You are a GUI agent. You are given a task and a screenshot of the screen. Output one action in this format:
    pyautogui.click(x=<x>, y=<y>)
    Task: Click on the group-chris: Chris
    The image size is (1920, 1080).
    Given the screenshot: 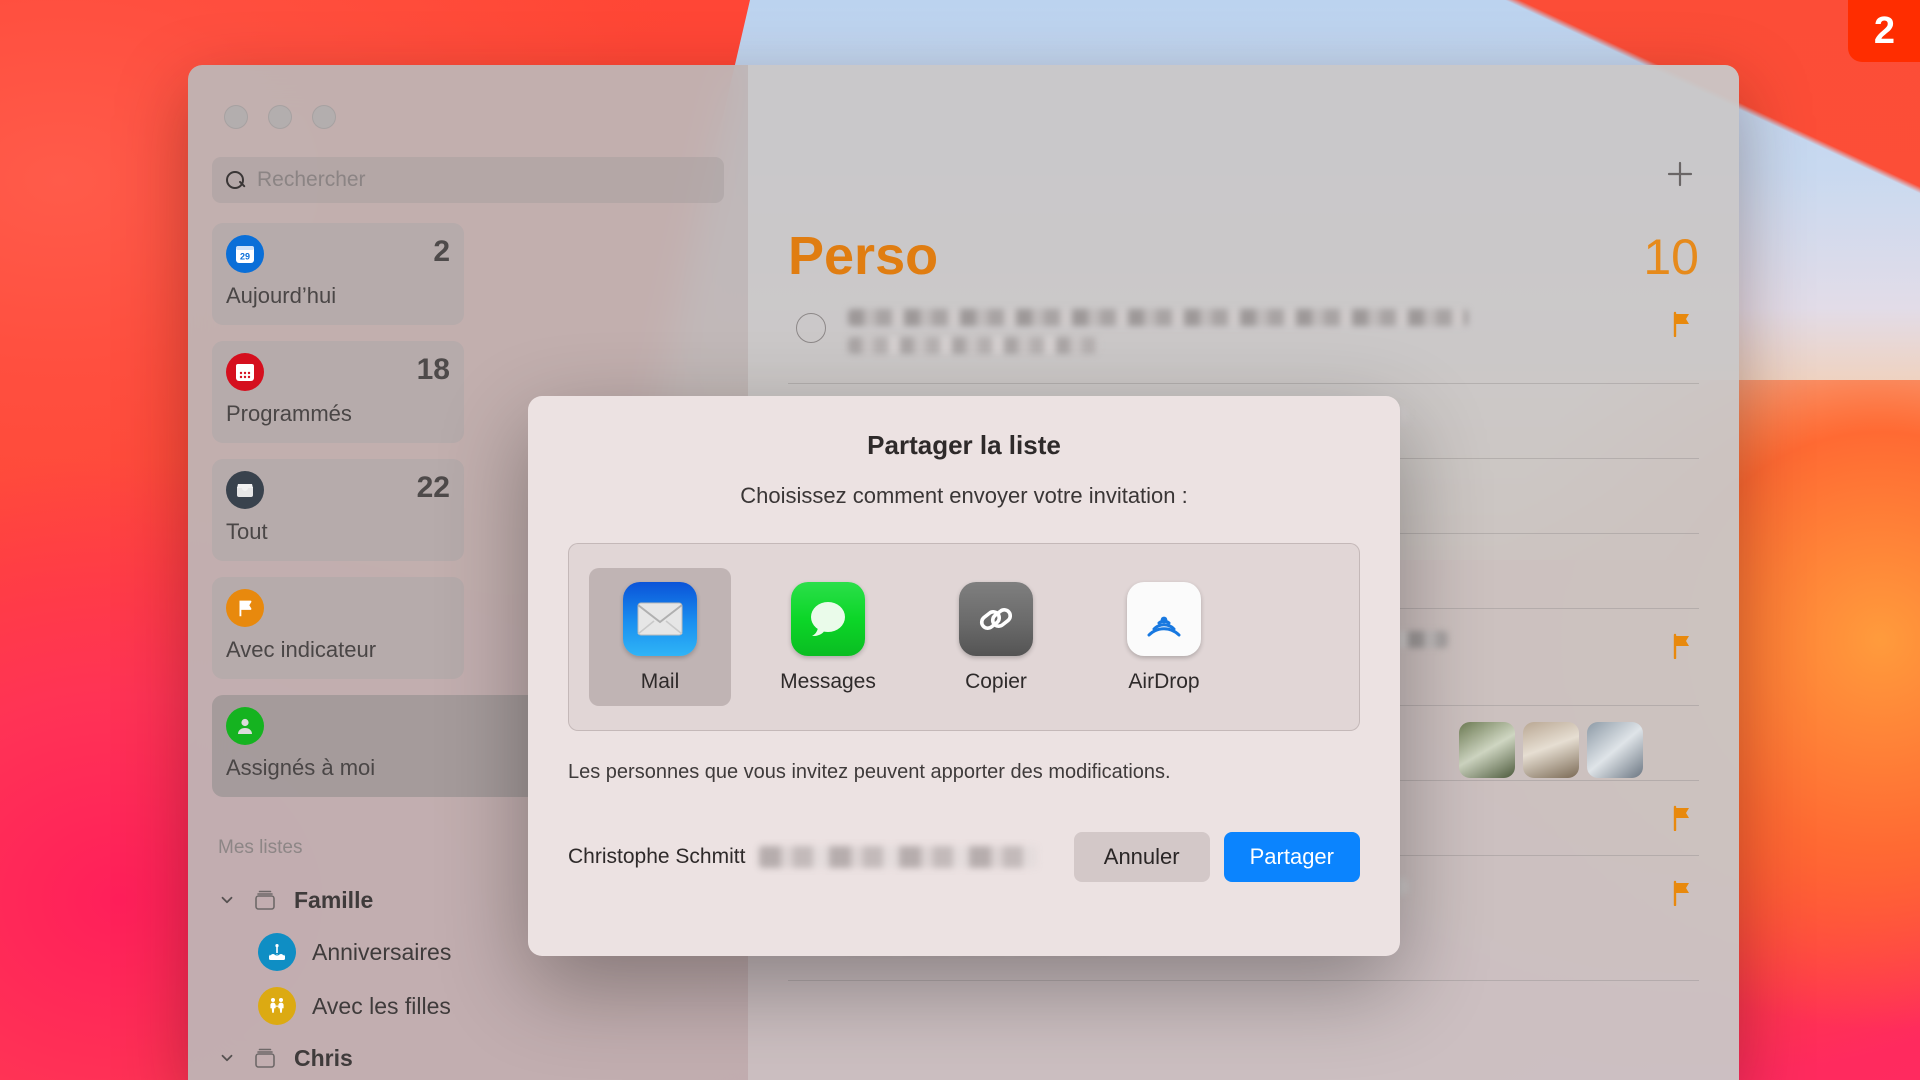 What is the action you would take?
    pyautogui.click(x=468, y=1056)
    